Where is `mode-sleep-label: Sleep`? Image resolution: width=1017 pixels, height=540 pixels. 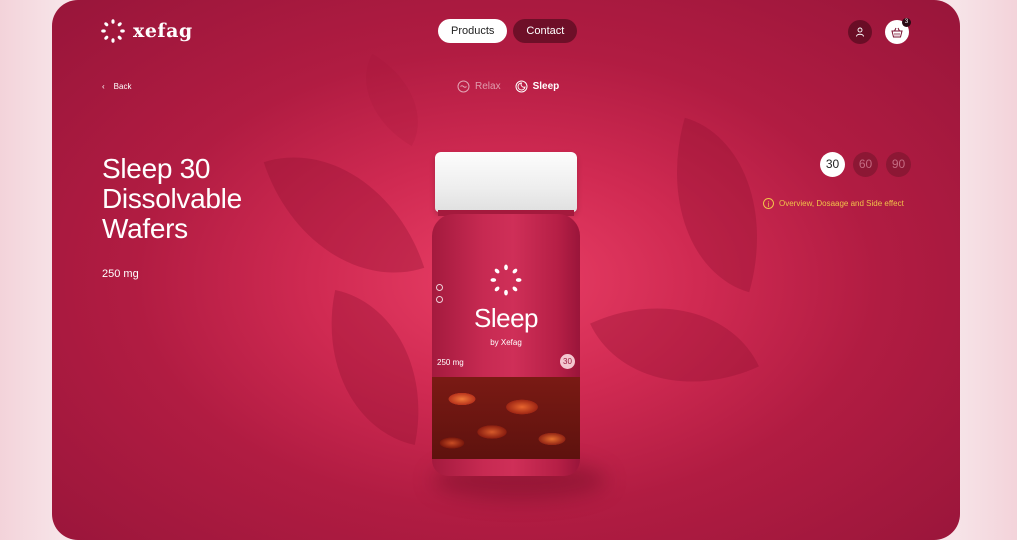
mode-sleep-label: Sleep is located at coordinates (546, 86).